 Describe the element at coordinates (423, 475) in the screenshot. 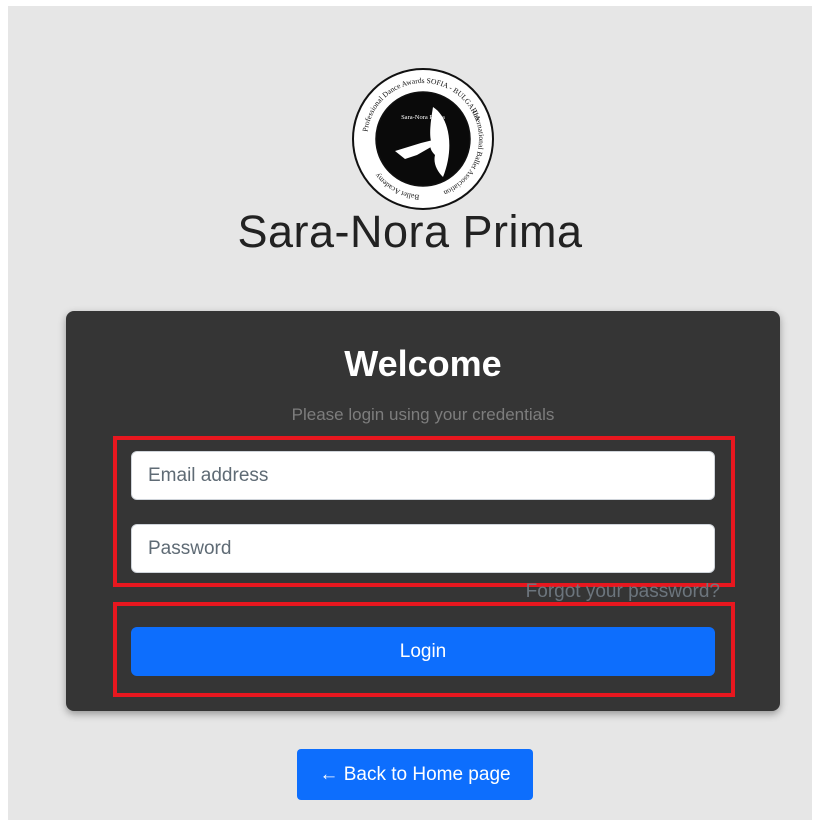

I see `email-field` at that location.